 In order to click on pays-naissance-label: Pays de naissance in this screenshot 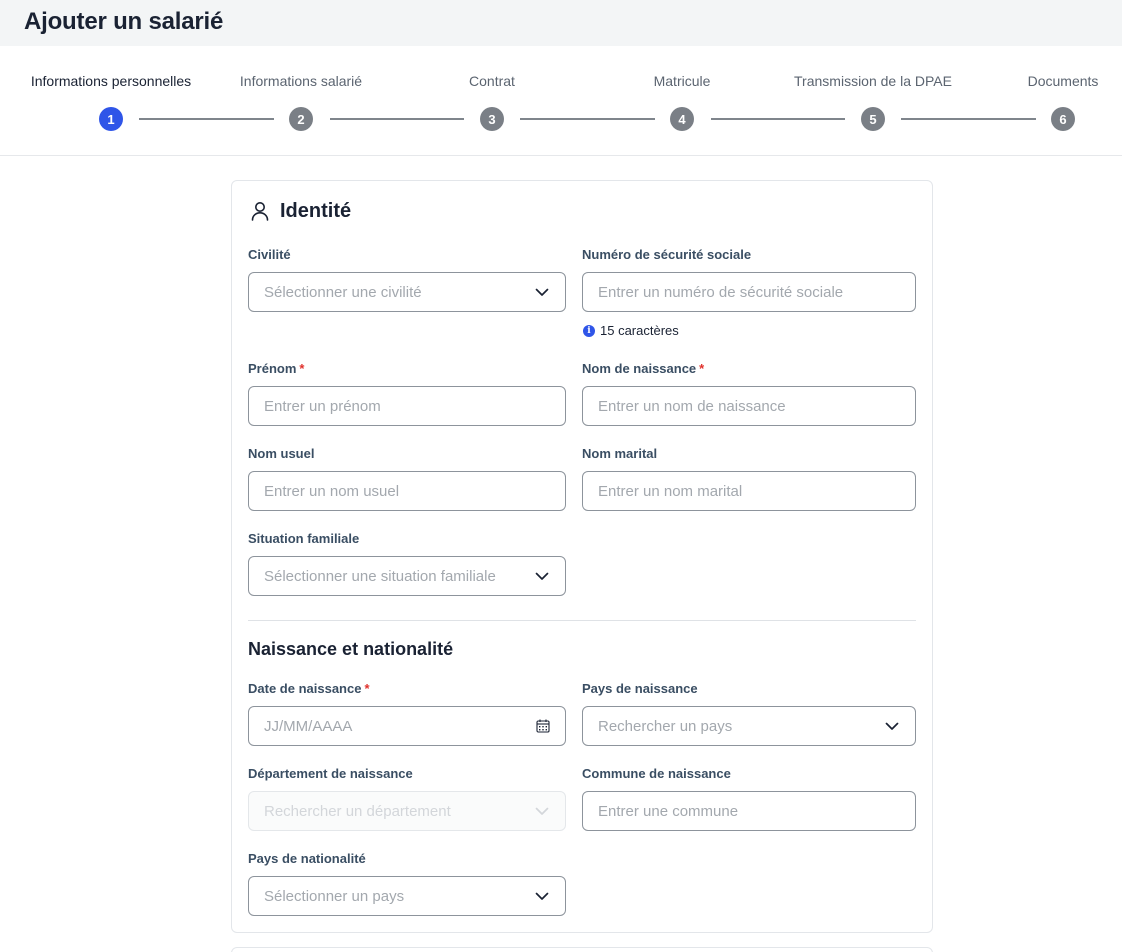, I will do `click(640, 688)`.